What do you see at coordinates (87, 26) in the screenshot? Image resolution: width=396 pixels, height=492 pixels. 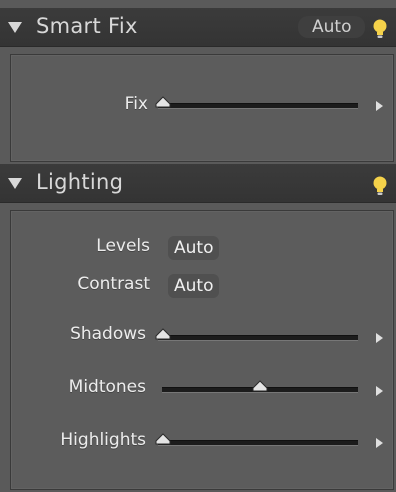 I see `smart-fix-title: Smart Fix` at bounding box center [87, 26].